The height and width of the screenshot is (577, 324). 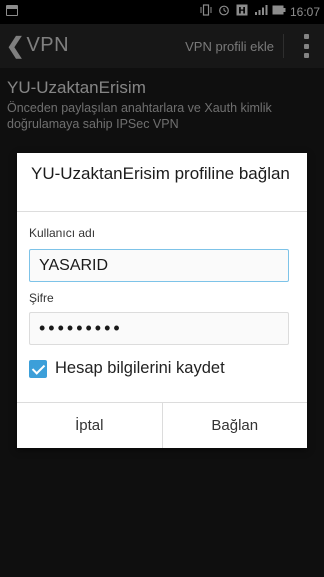 I want to click on back-chevron-icon: ❮, so click(x=15, y=45).